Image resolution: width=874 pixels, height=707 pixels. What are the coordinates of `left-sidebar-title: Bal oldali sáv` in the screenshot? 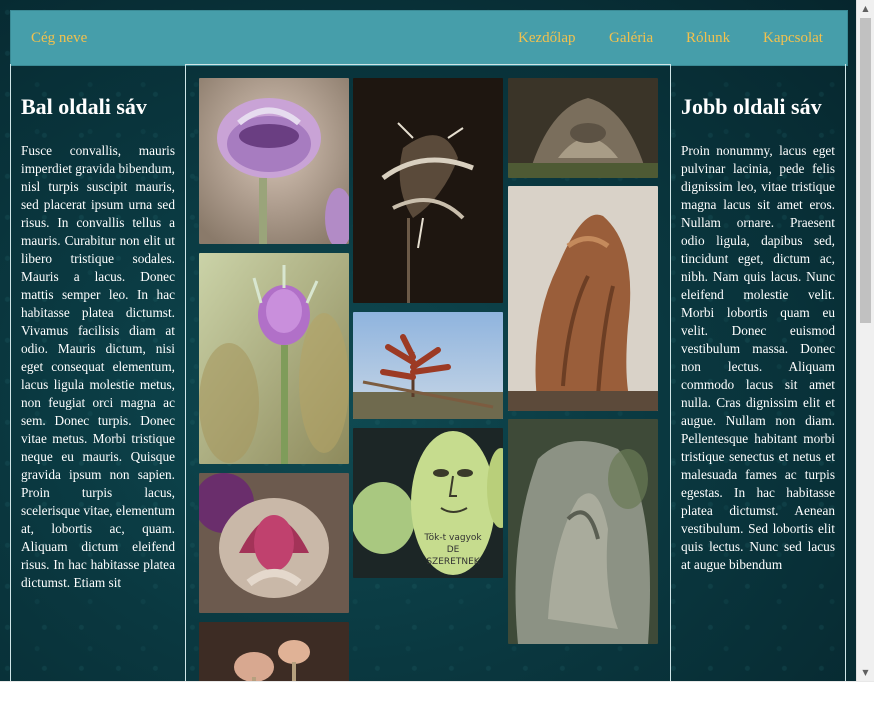 It's located at (84, 106).